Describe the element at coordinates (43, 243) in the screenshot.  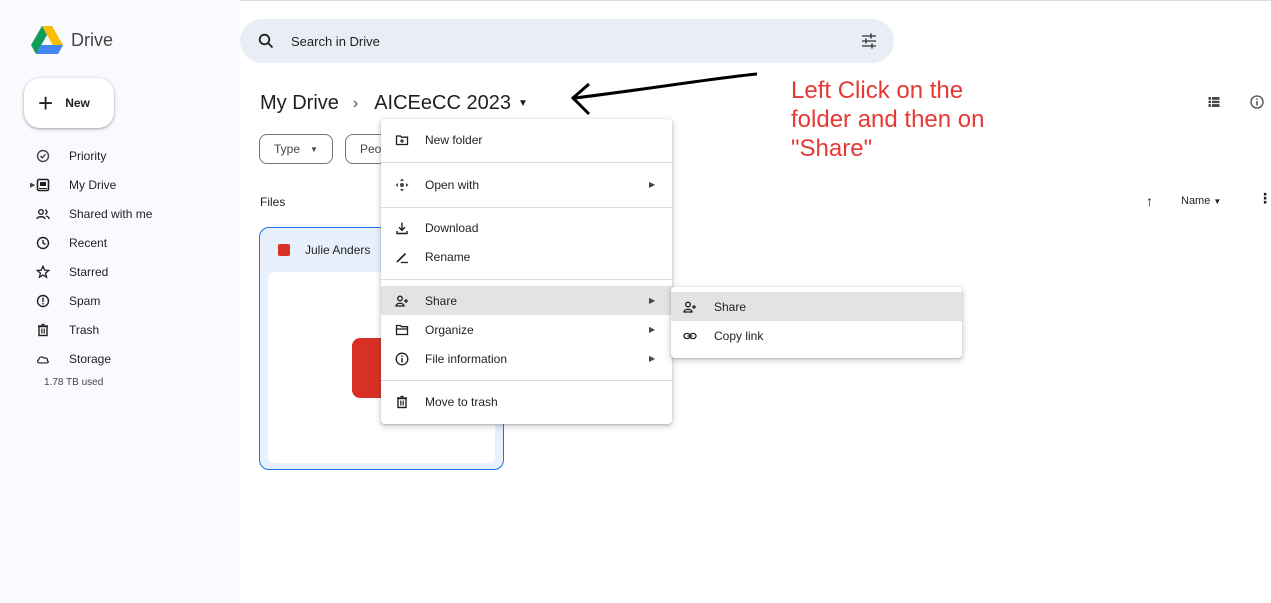
I see `clock-icon` at that location.